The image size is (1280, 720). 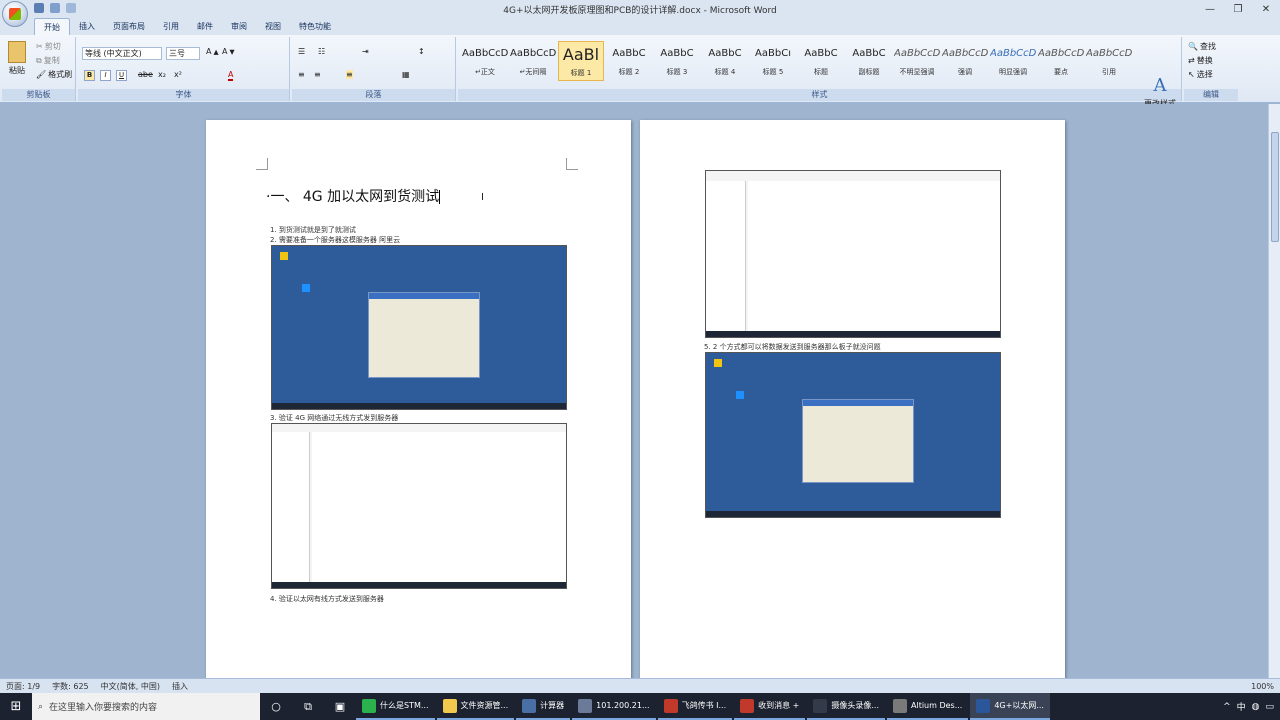 I want to click on align-left-button: ≡, so click(x=301, y=74).